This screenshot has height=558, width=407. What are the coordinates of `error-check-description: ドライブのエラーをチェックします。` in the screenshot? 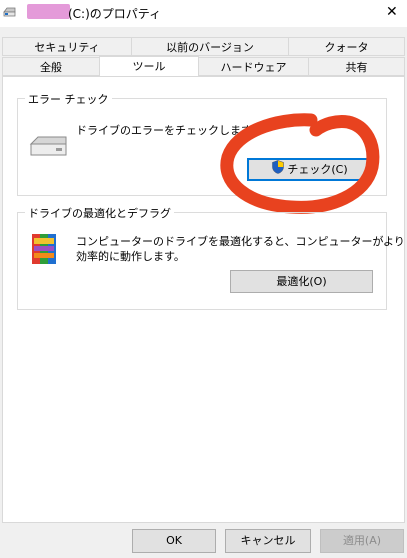 It's located at (169, 130).